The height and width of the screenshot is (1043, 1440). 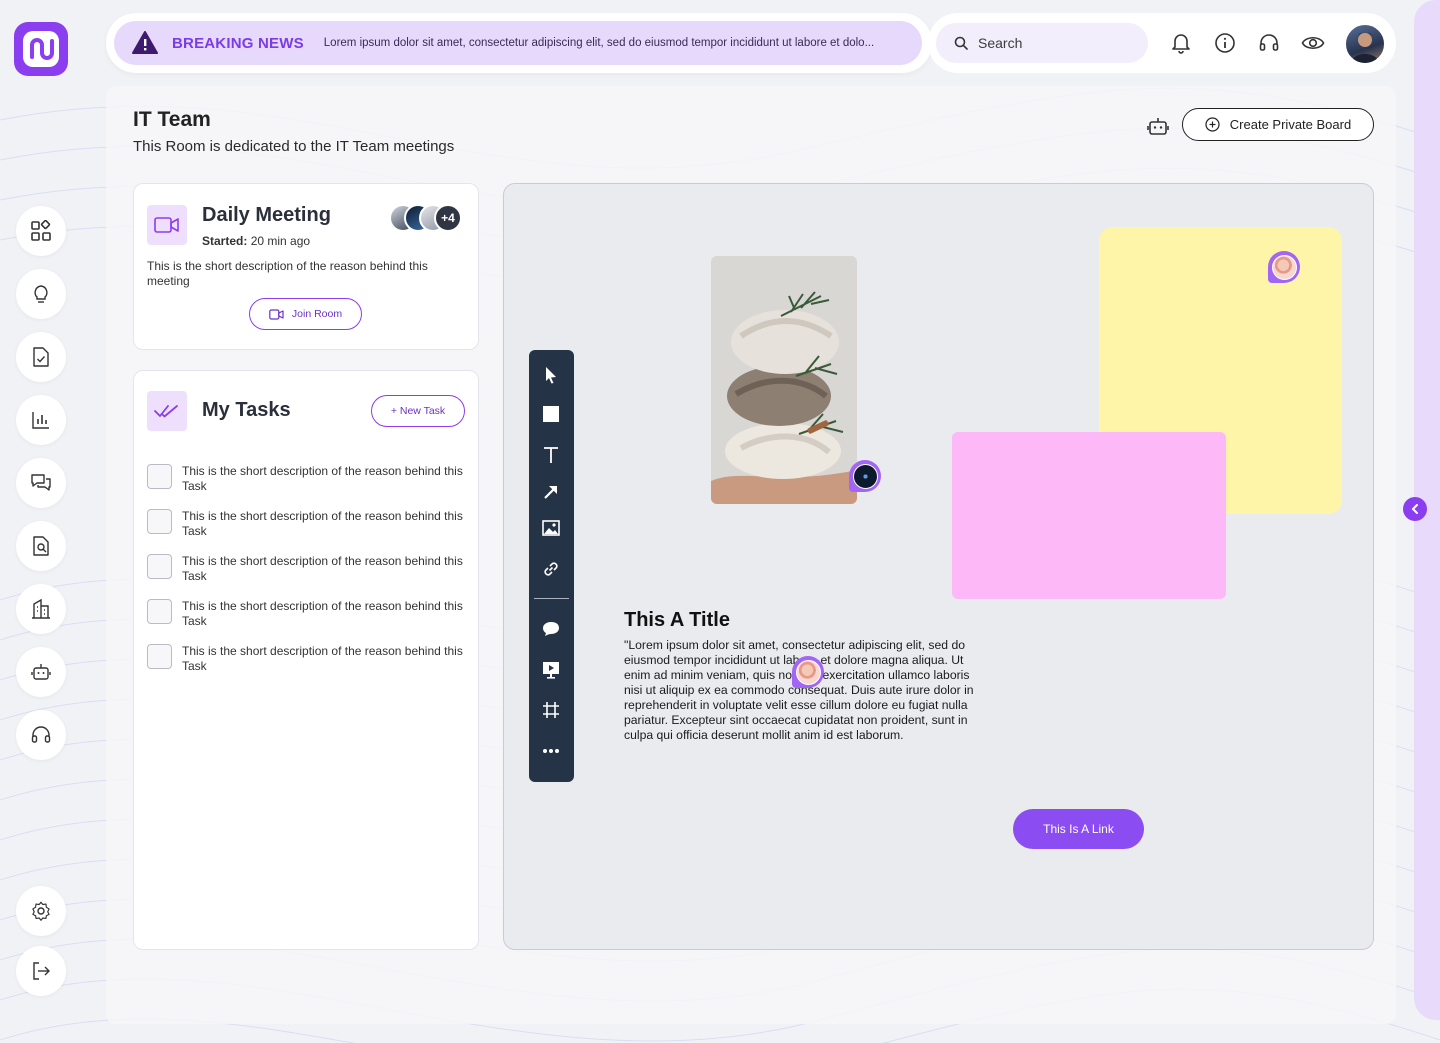 I want to click on new-task-button: + New Task, so click(x=418, y=411).